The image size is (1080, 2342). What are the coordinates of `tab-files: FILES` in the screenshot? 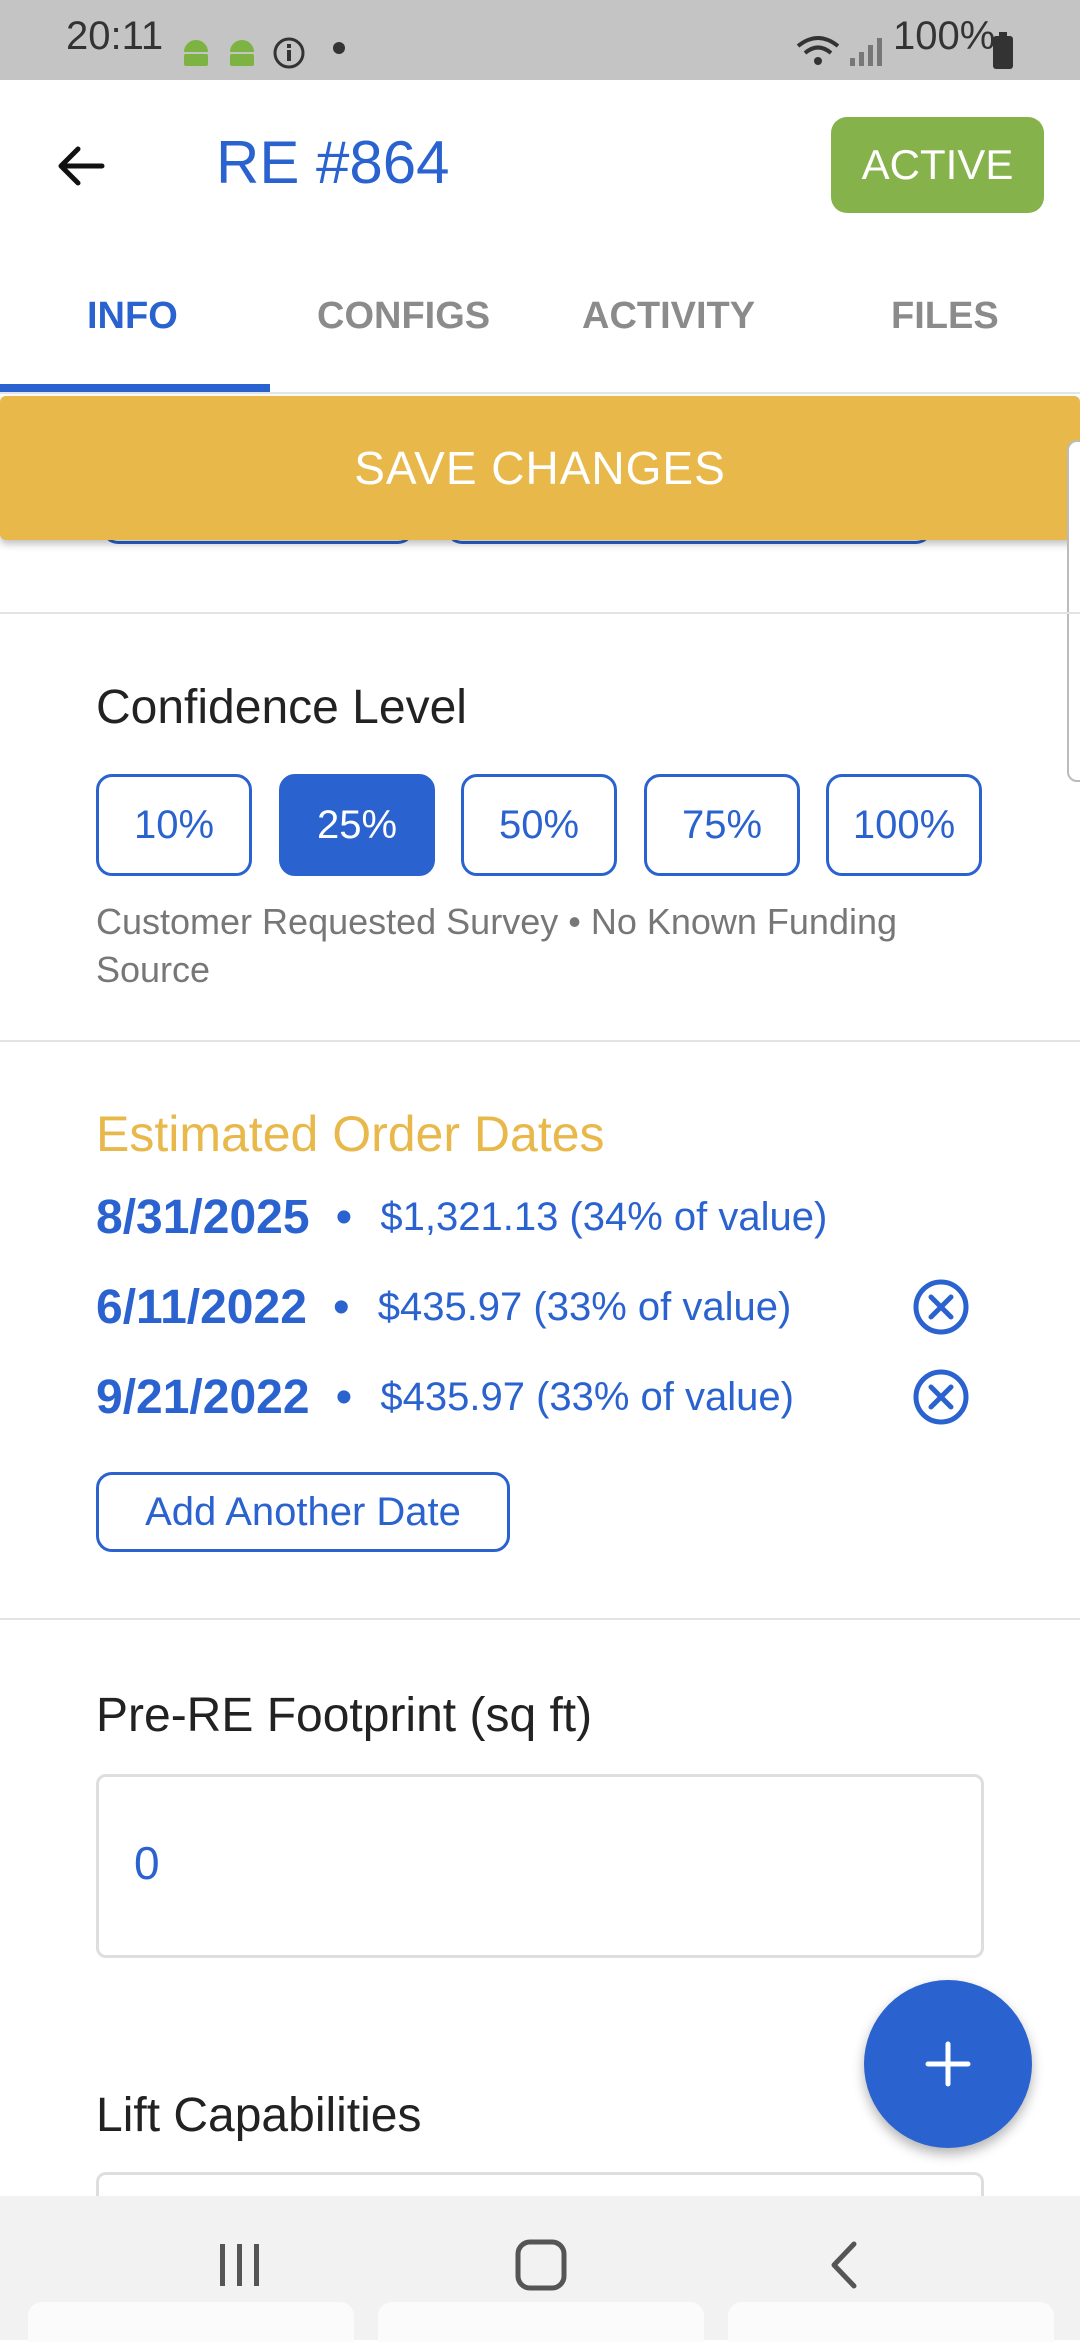 It's located at (945, 316).